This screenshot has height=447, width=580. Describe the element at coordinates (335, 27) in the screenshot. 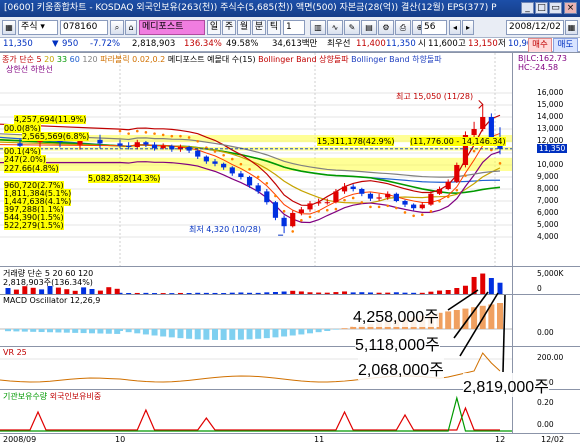

I see `indicator-icon: ∿` at that location.